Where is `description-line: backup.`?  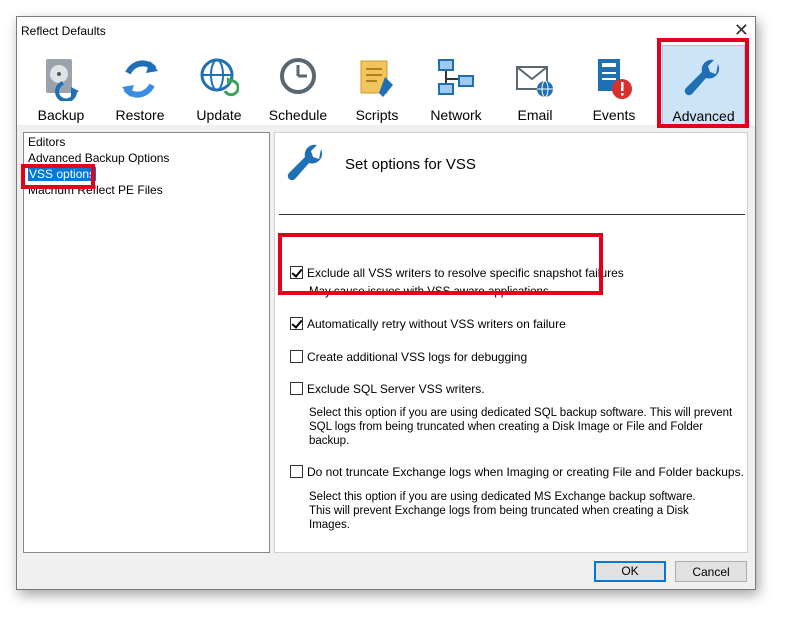 description-line: backup. is located at coordinates (329, 441).